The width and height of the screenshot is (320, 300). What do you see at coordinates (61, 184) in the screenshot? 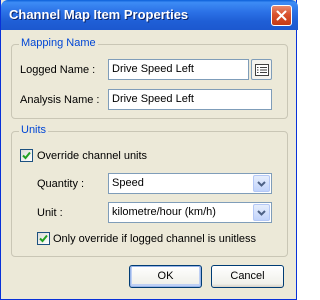
I see `quantity-label: Quantity :` at bounding box center [61, 184].